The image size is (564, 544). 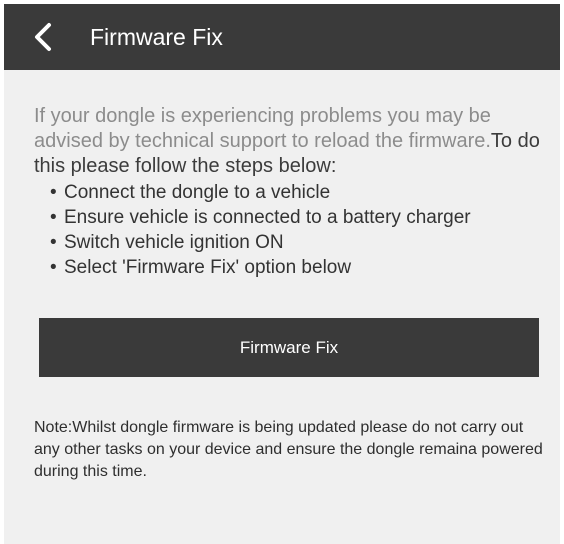 I want to click on step-item: • Switch vehicle ignition ON, so click(x=167, y=242).